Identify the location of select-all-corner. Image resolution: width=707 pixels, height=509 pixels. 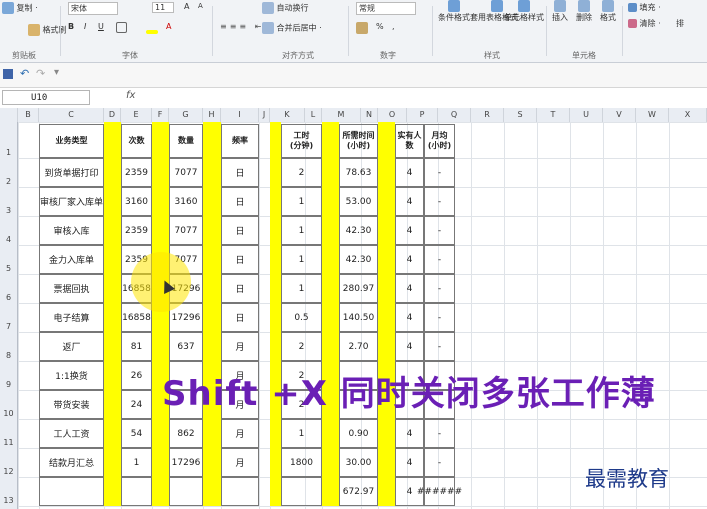
(9, 115).